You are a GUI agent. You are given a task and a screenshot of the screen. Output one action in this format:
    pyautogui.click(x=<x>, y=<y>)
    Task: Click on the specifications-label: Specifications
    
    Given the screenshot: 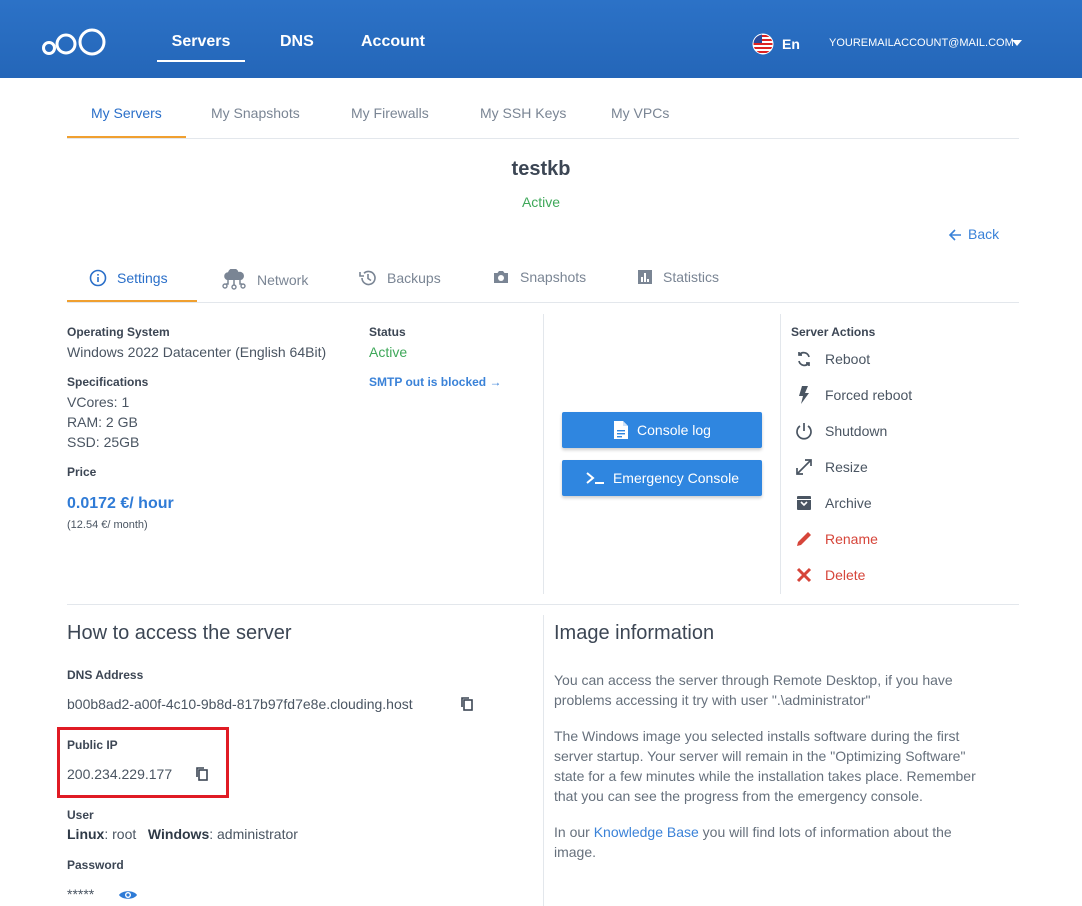 What is the action you would take?
    pyautogui.click(x=108, y=382)
    